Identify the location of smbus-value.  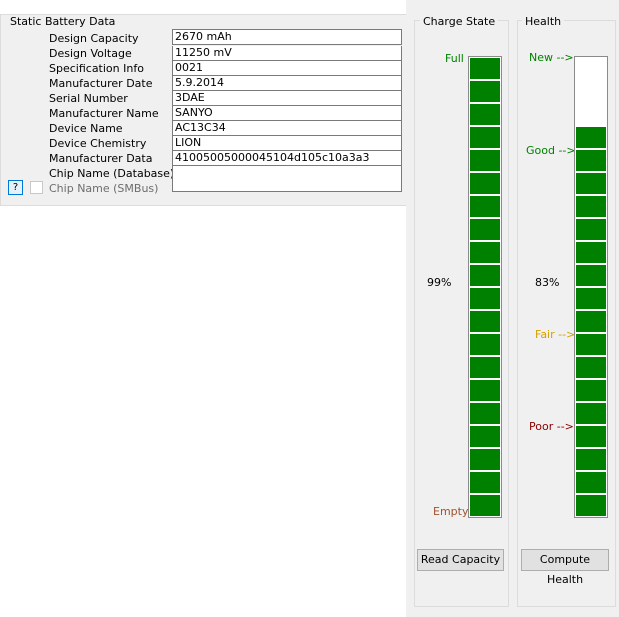
(287, 185).